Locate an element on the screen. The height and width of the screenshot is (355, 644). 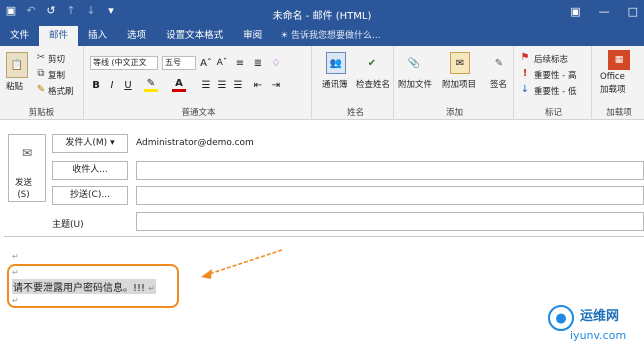
watermark-icon: ● is located at coordinates (561, 318).